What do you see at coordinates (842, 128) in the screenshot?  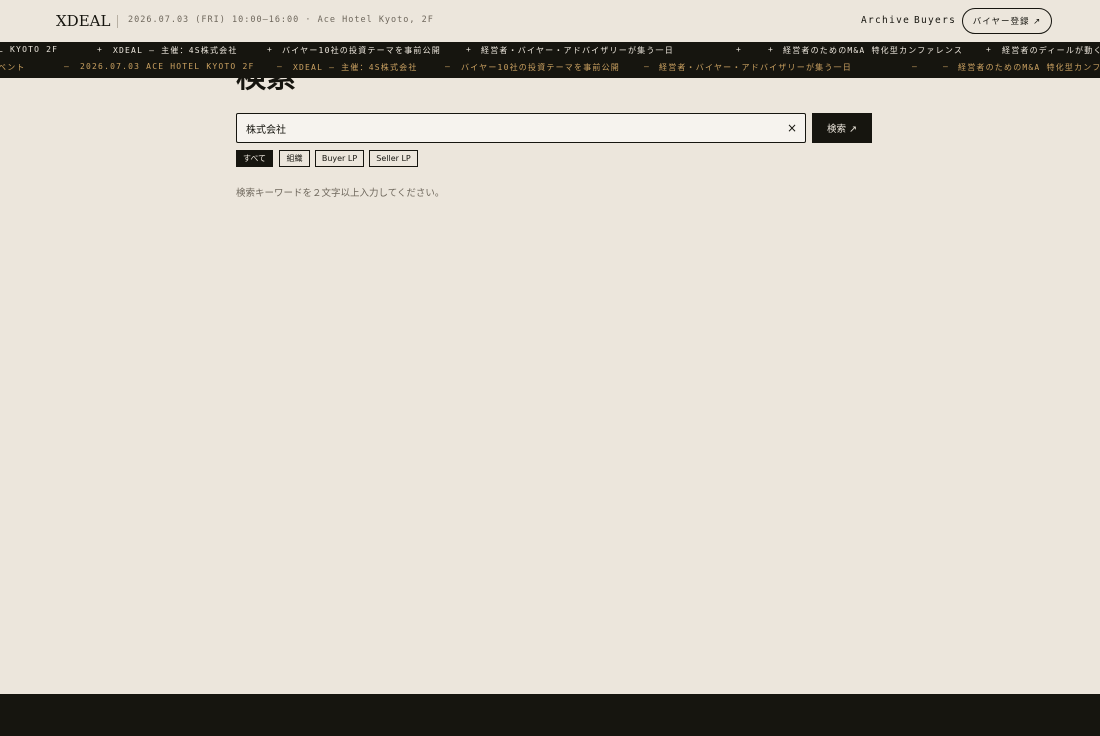 I see `search-button: 検索 ↗` at bounding box center [842, 128].